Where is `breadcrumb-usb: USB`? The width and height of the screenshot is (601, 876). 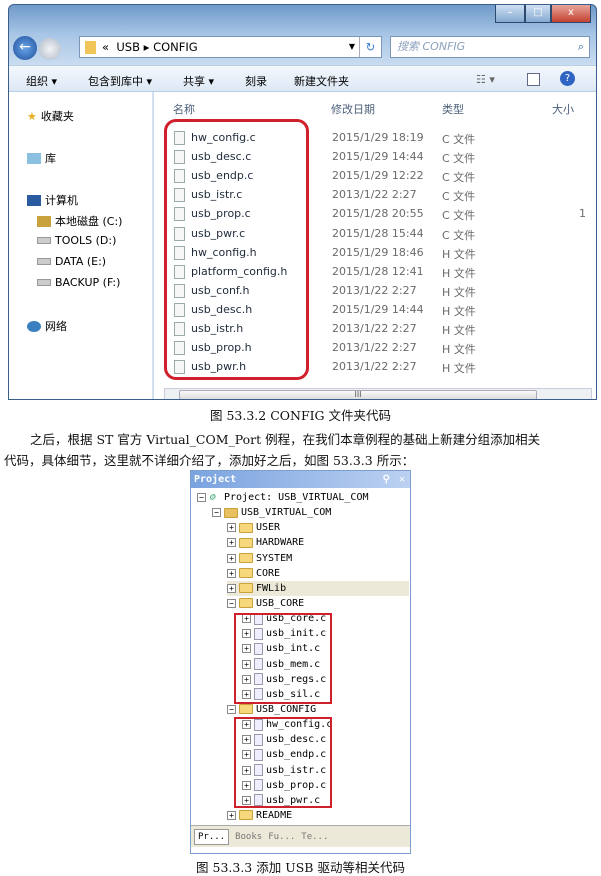 breadcrumb-usb: USB is located at coordinates (128, 47).